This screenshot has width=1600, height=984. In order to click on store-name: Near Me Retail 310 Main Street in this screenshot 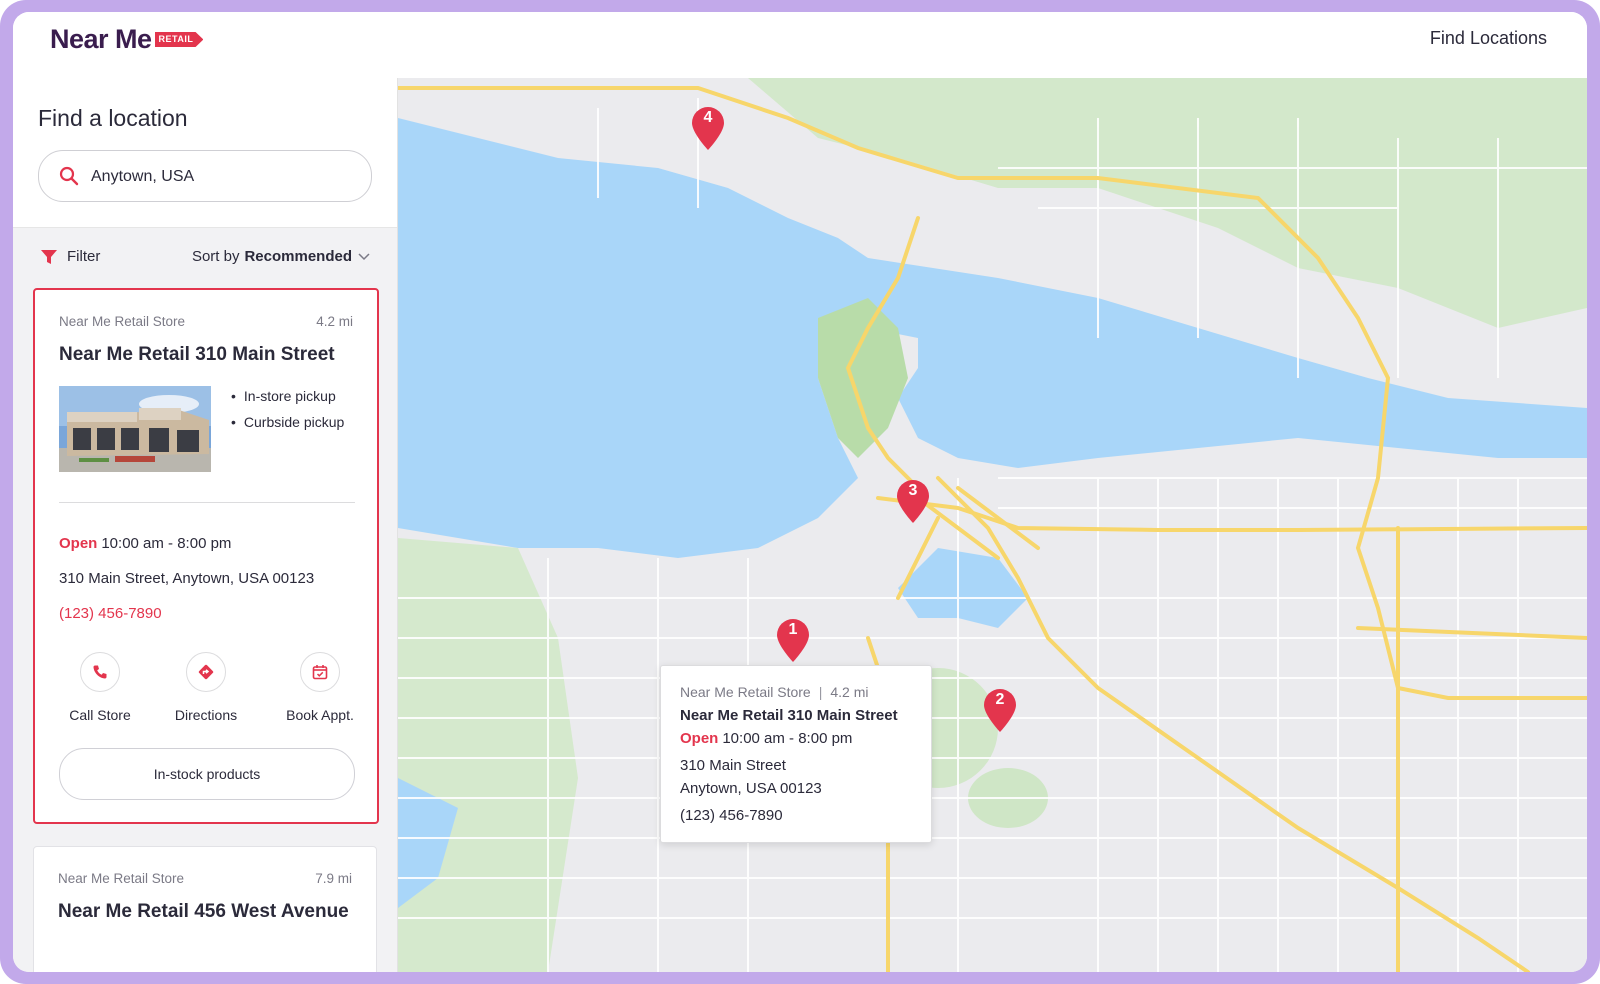, I will do `click(209, 355)`.